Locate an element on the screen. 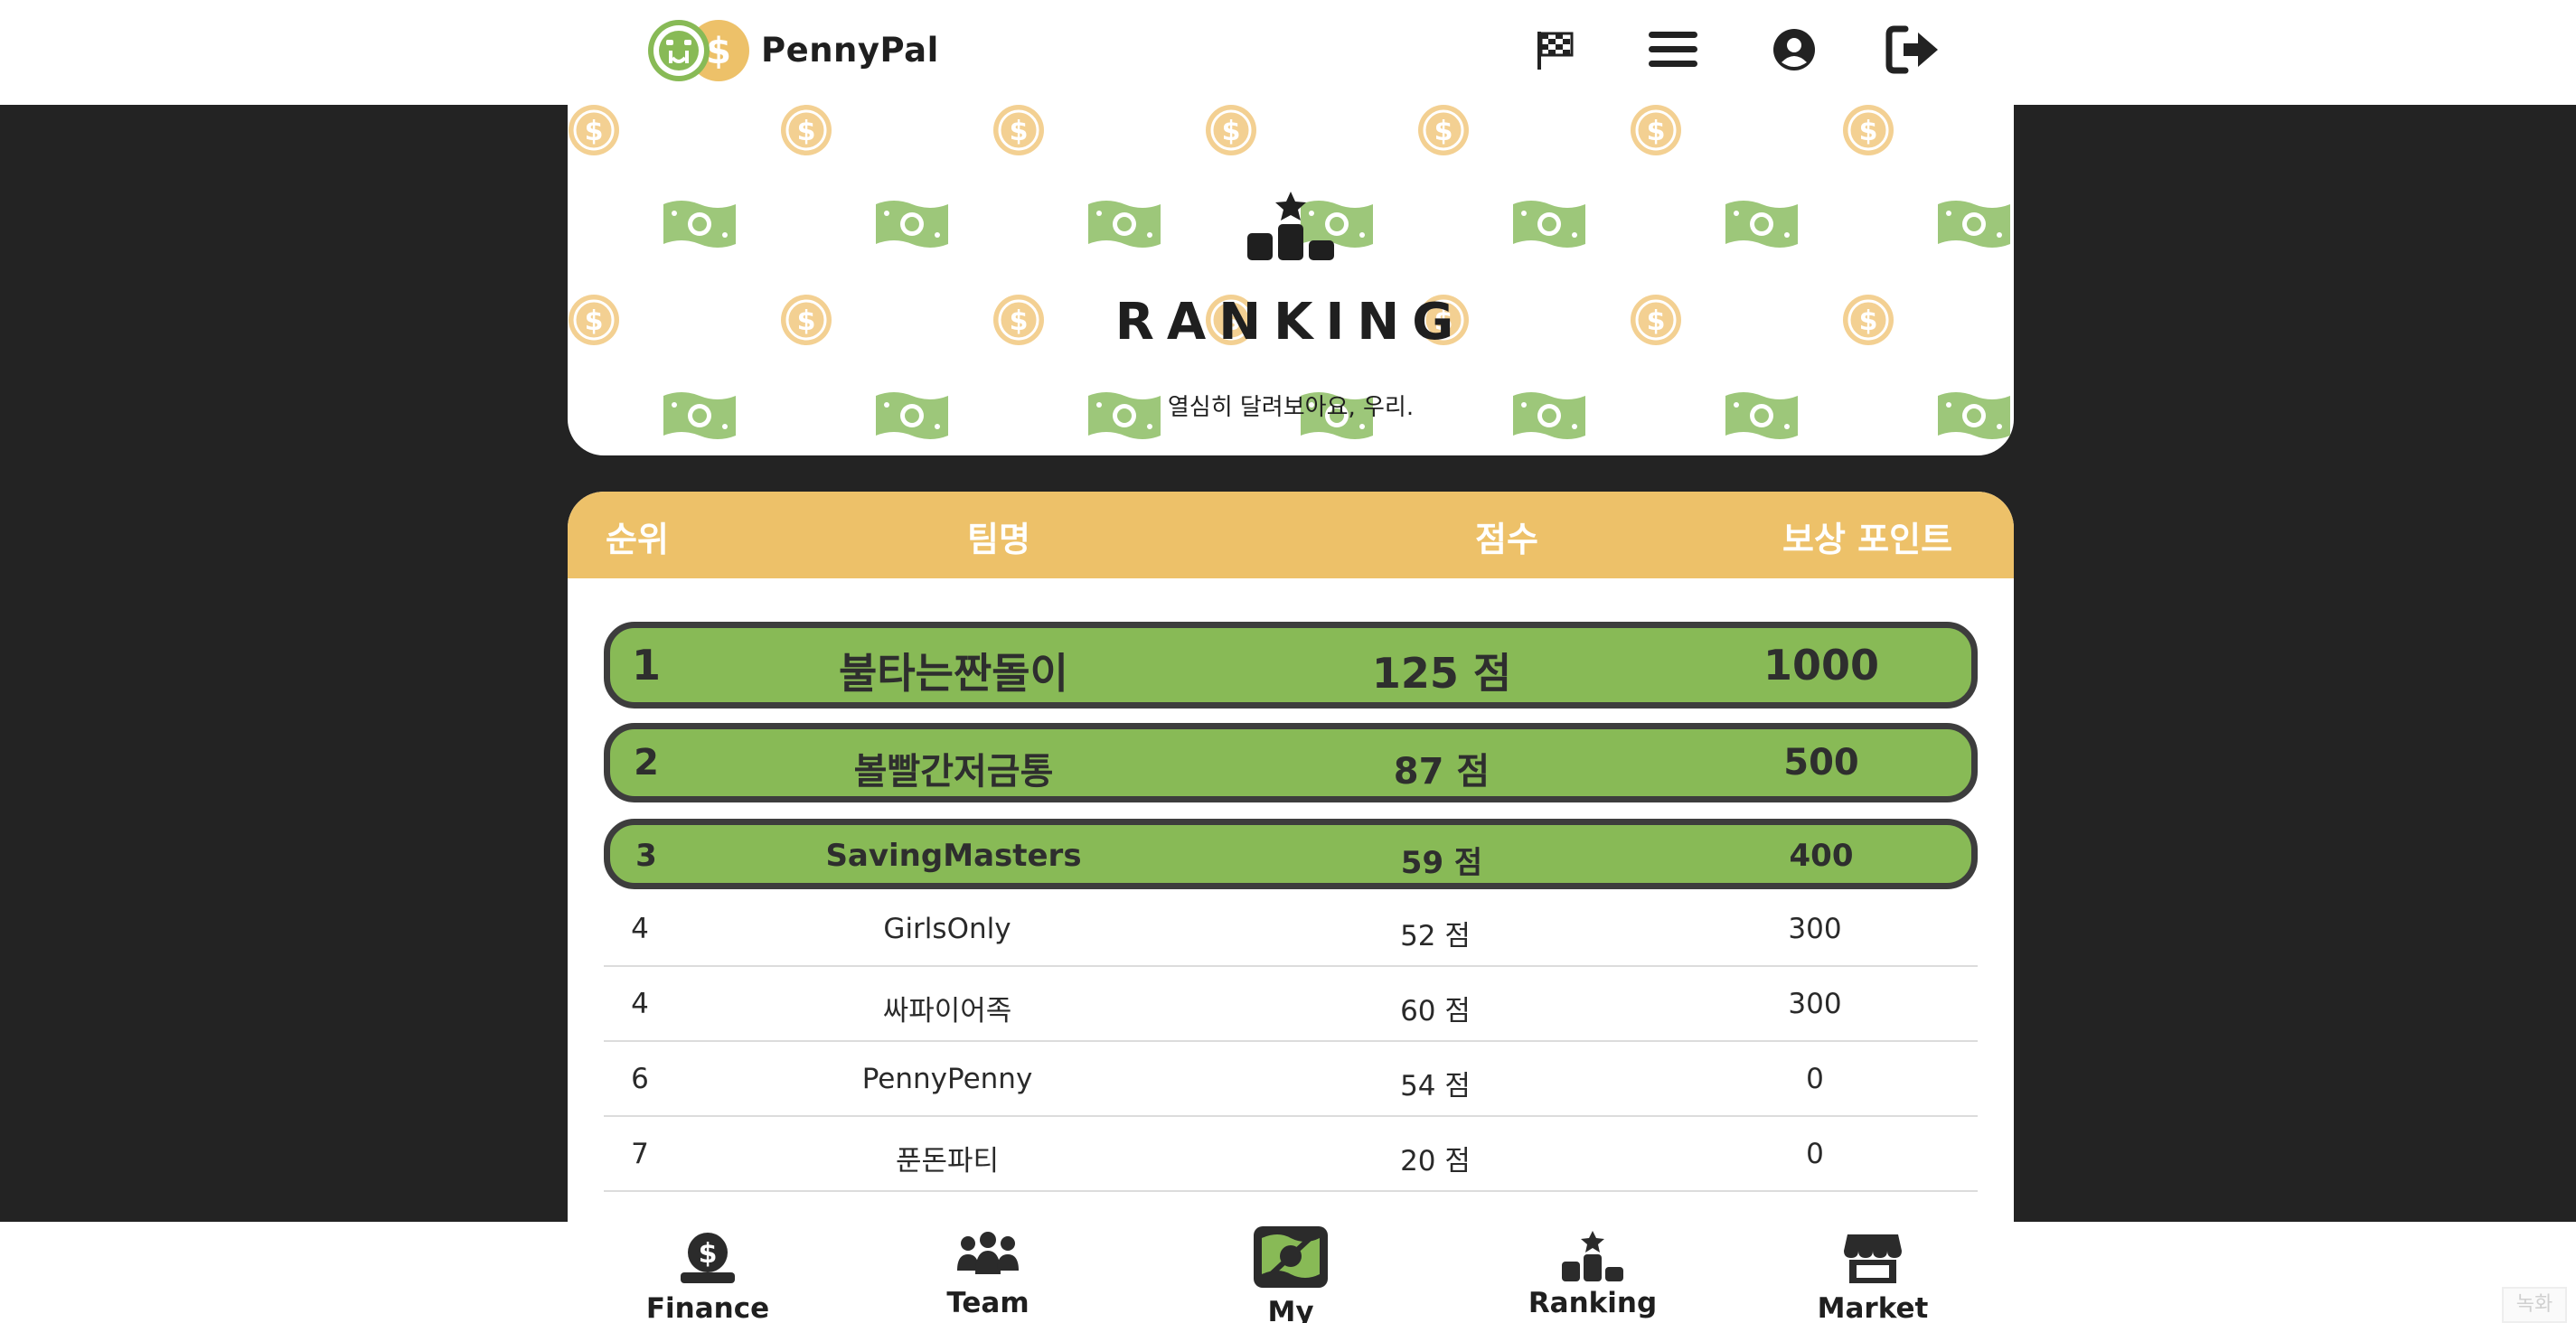 The image size is (2576, 1323). header-team: 팀명 is located at coordinates (998, 539).